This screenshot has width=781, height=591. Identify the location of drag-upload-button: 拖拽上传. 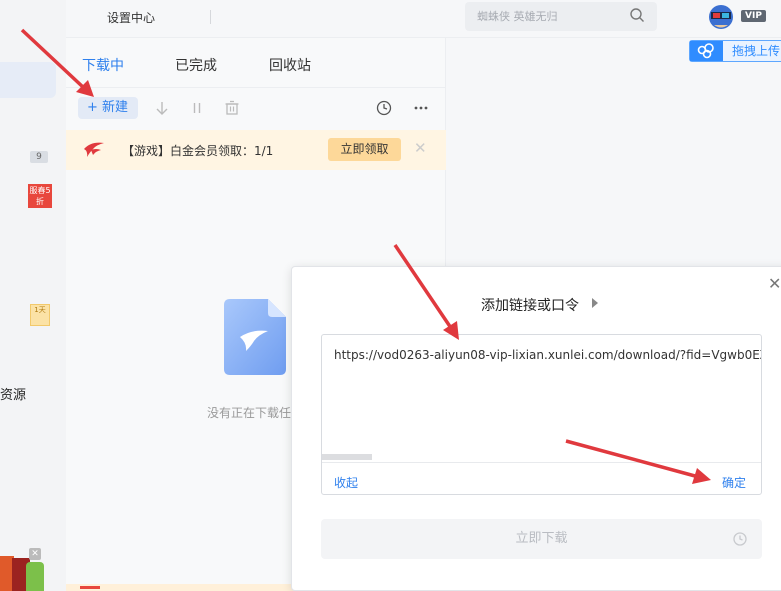
(735, 51).